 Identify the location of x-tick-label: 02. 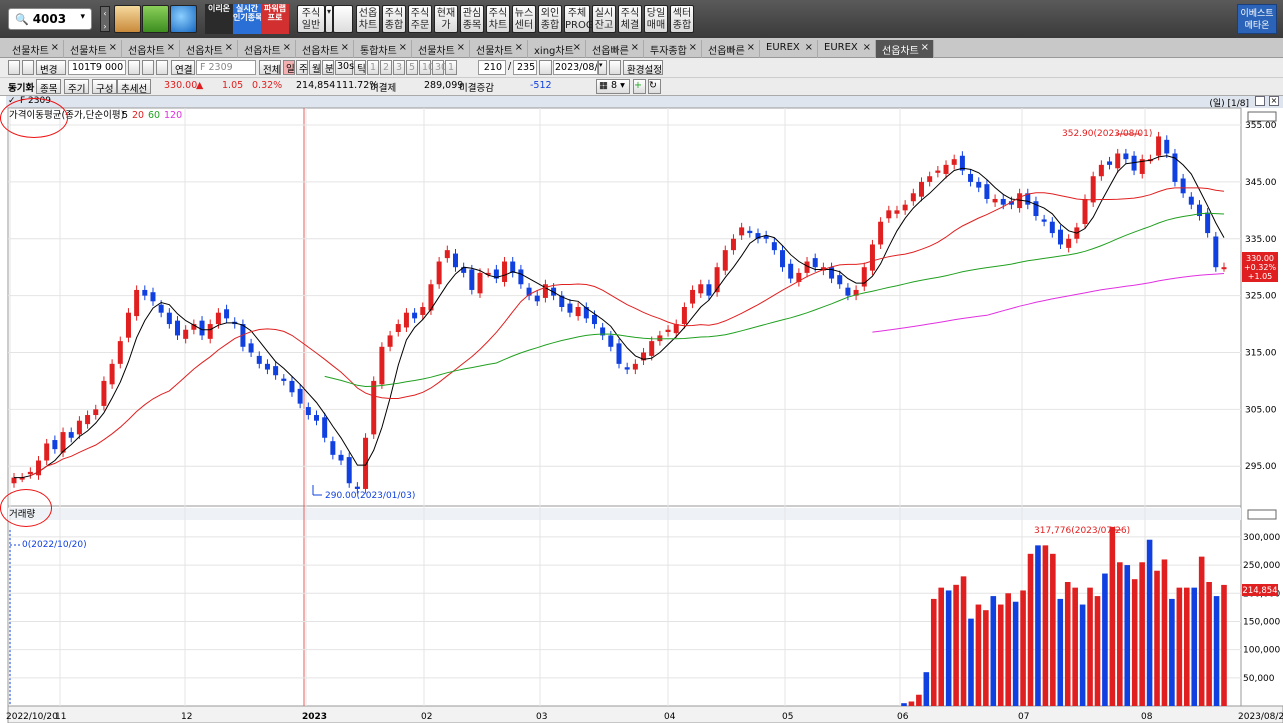
(426, 717).